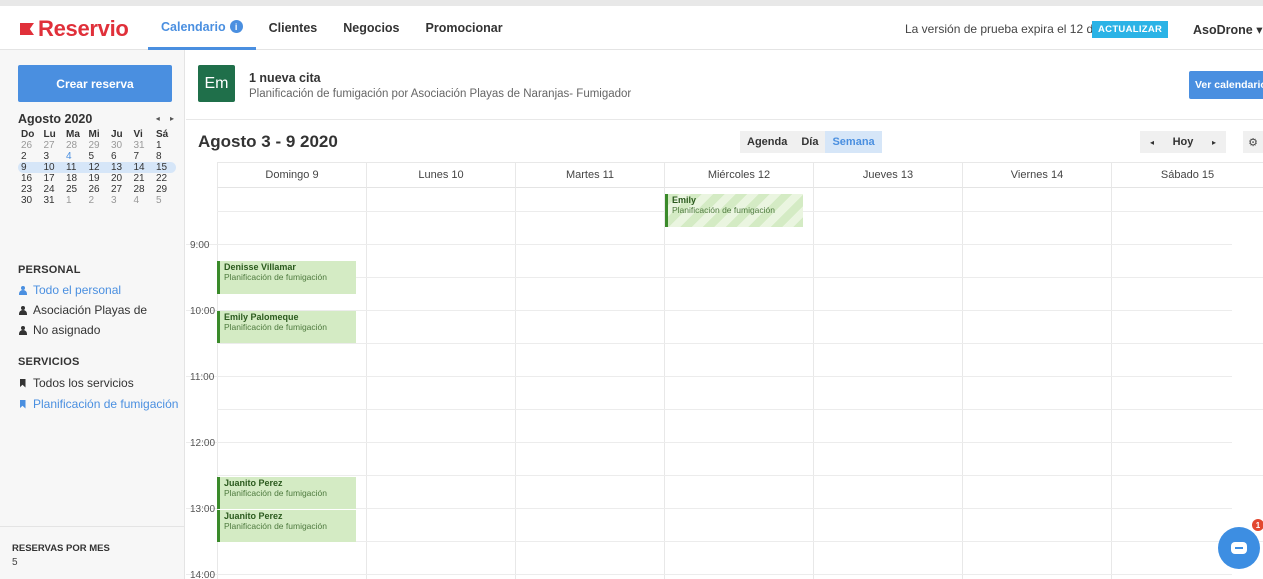  I want to click on dow-label: Ma, so click(73, 134).